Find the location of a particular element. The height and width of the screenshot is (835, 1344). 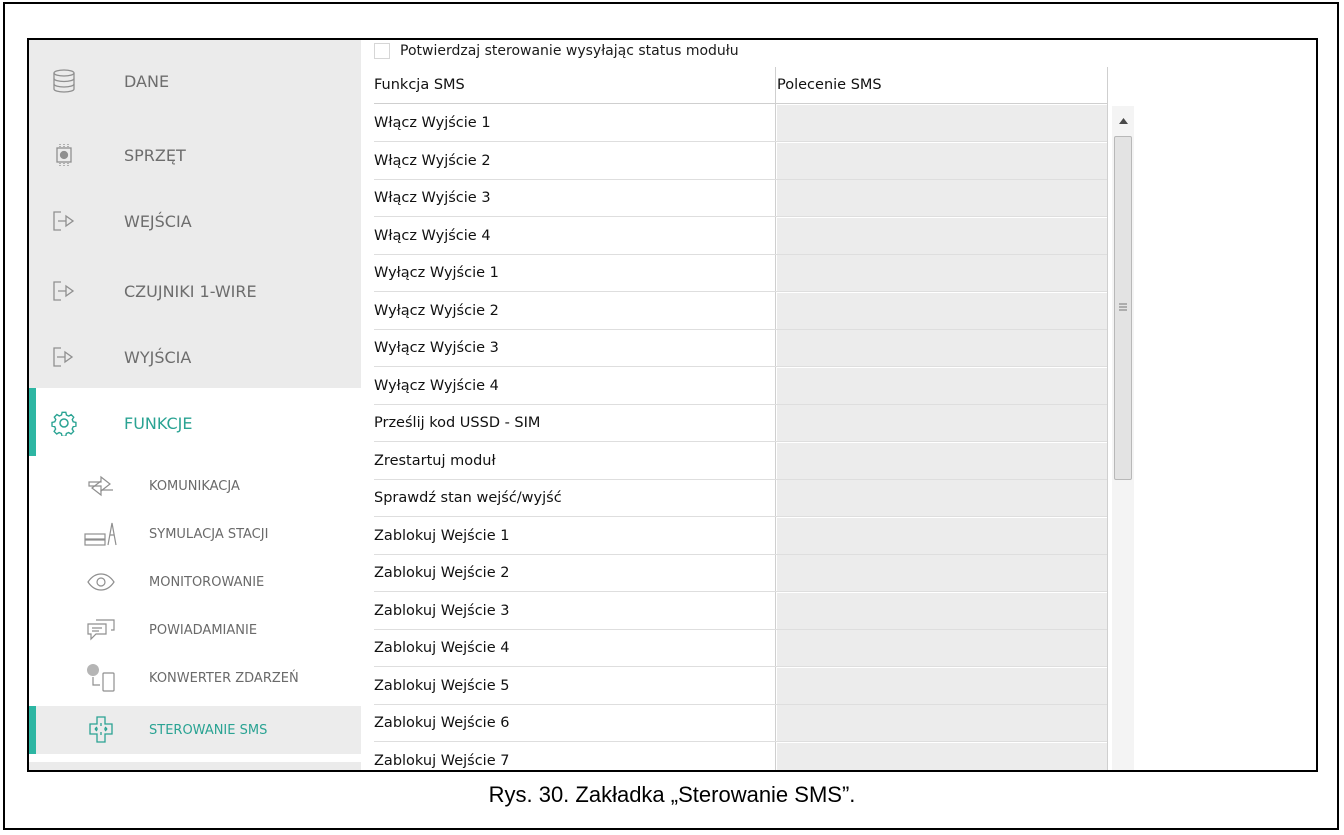

submenu-item-label: KONWERTER ZDARZEŃ is located at coordinates (224, 678).